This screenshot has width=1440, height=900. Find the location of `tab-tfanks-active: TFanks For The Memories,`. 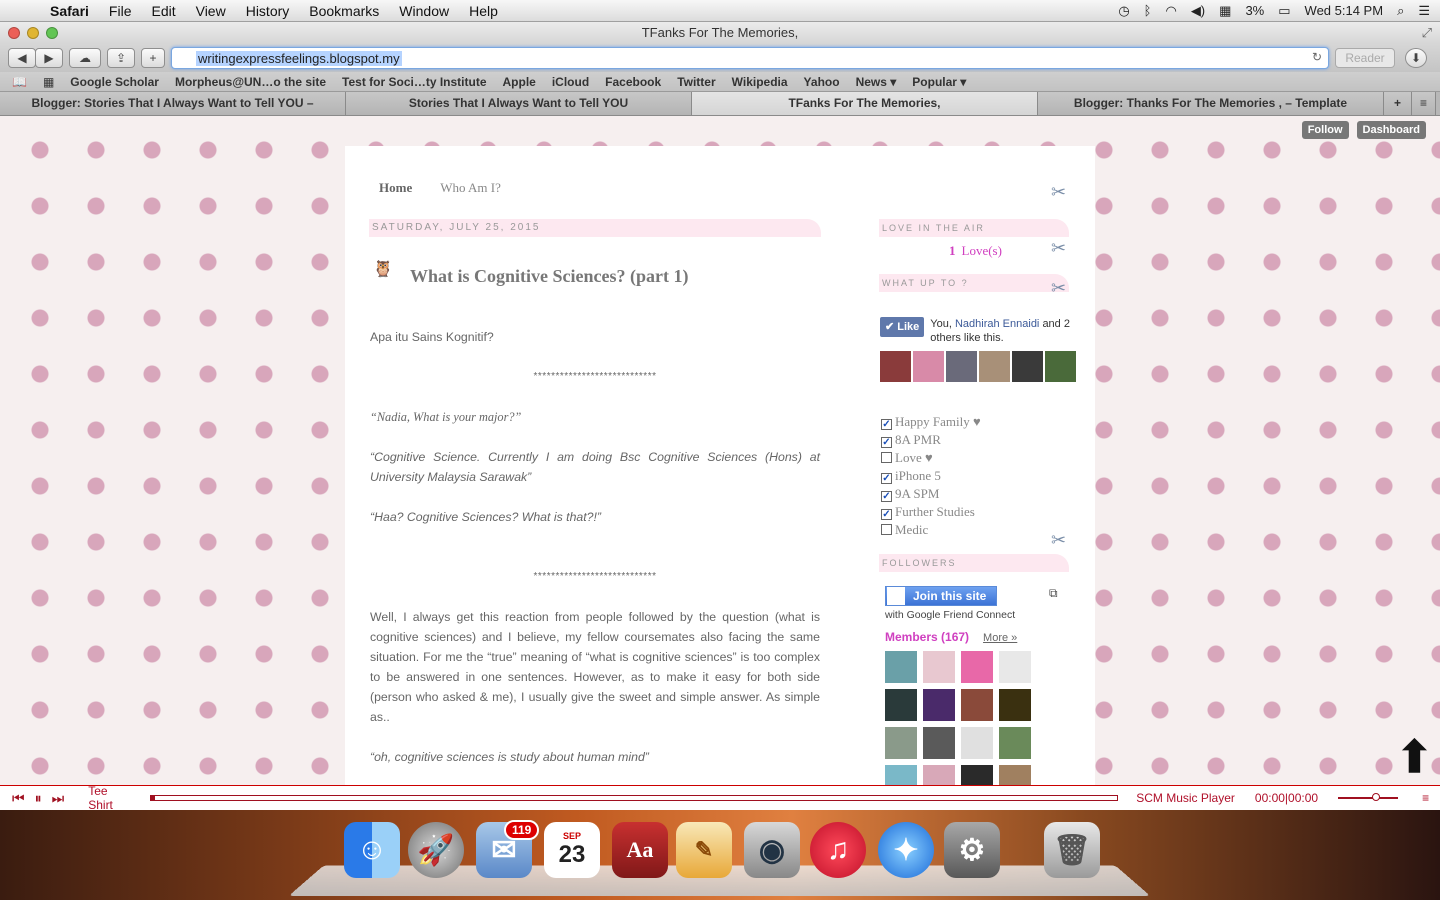

tab-tfanks-active: TFanks For The Memories, is located at coordinates (865, 103).